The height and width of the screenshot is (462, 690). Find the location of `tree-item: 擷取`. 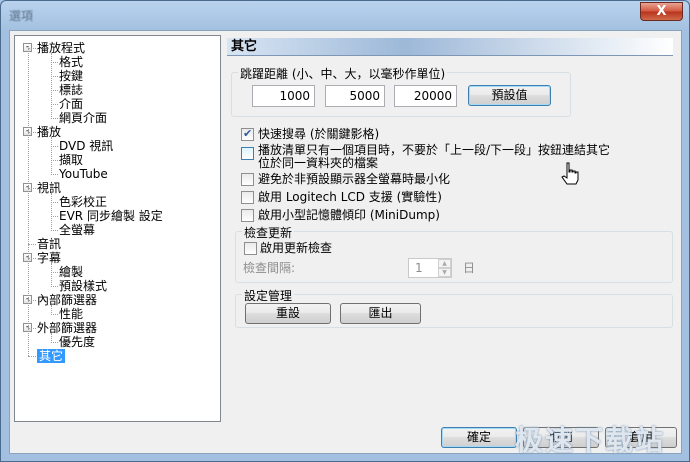

tree-item: 擷取 is located at coordinates (71, 160).